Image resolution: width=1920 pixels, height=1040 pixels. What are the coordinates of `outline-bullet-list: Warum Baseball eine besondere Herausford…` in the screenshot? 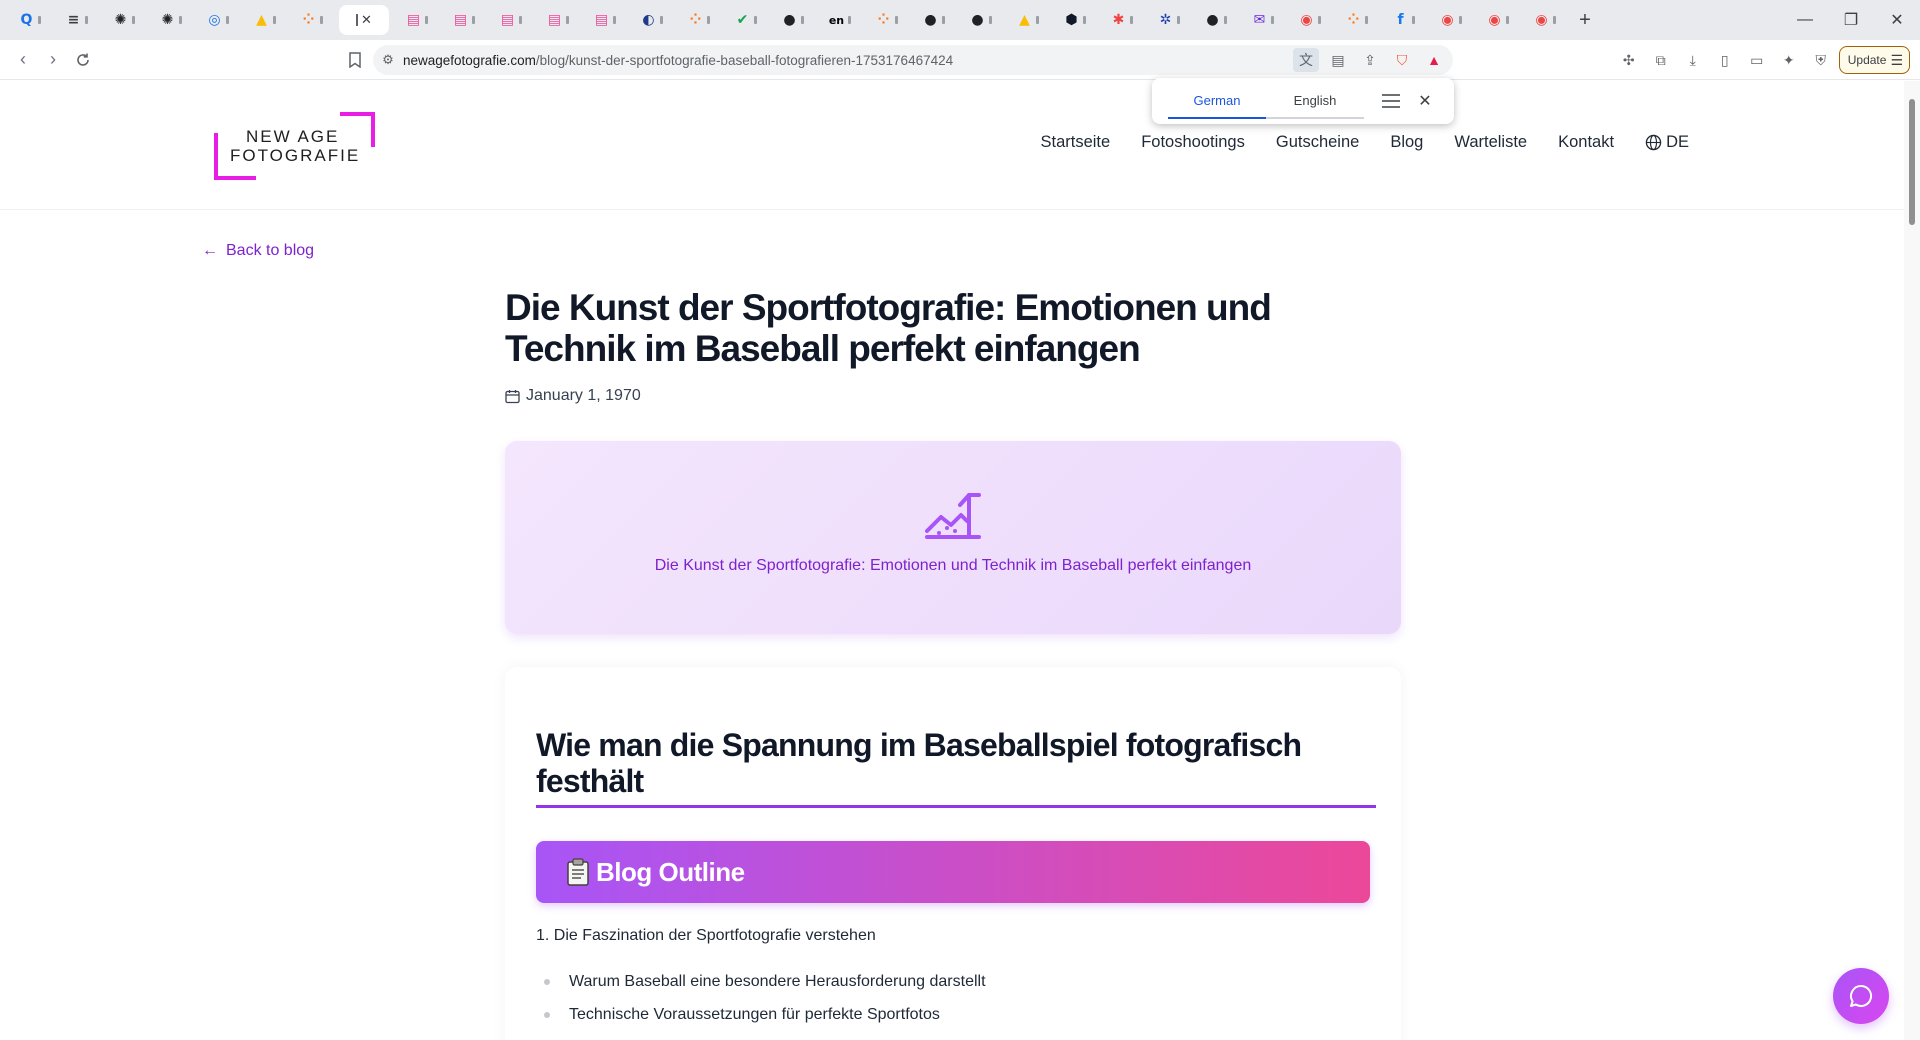 It's located at (761, 998).